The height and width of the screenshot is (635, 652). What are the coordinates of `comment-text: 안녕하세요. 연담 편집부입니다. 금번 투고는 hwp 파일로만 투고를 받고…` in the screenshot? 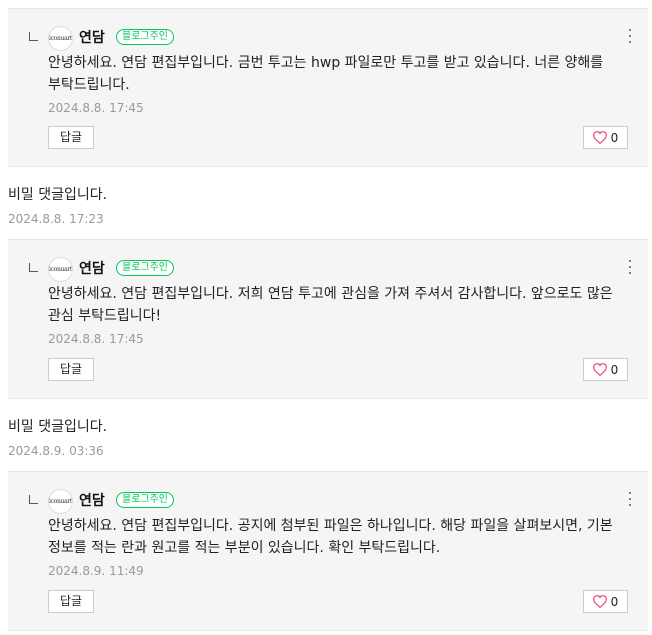 It's located at (326, 74).